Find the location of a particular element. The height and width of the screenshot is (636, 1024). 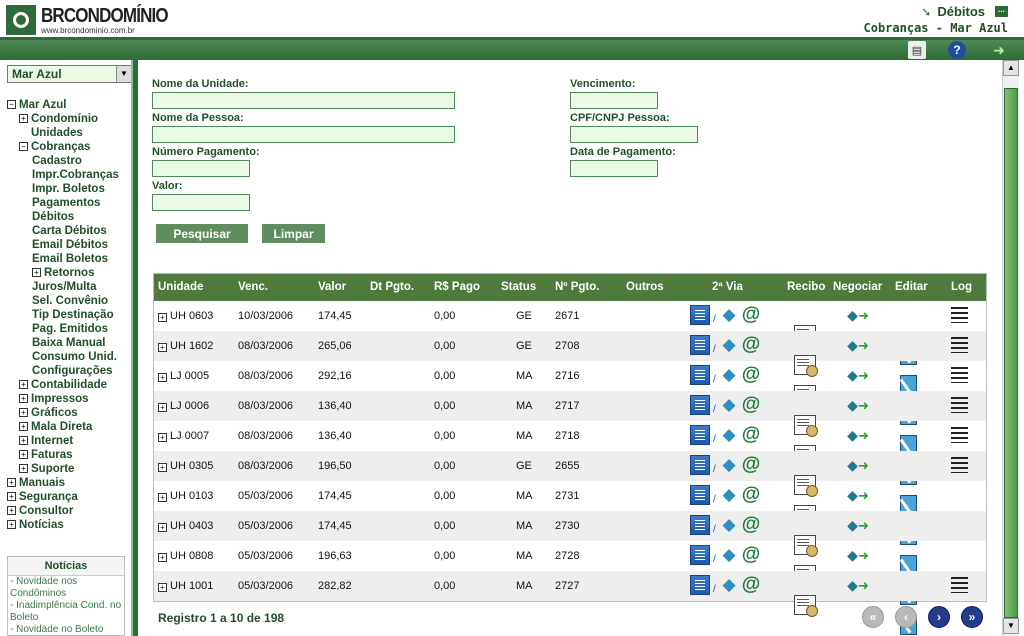

nome-pessoa-input is located at coordinates (303, 134).